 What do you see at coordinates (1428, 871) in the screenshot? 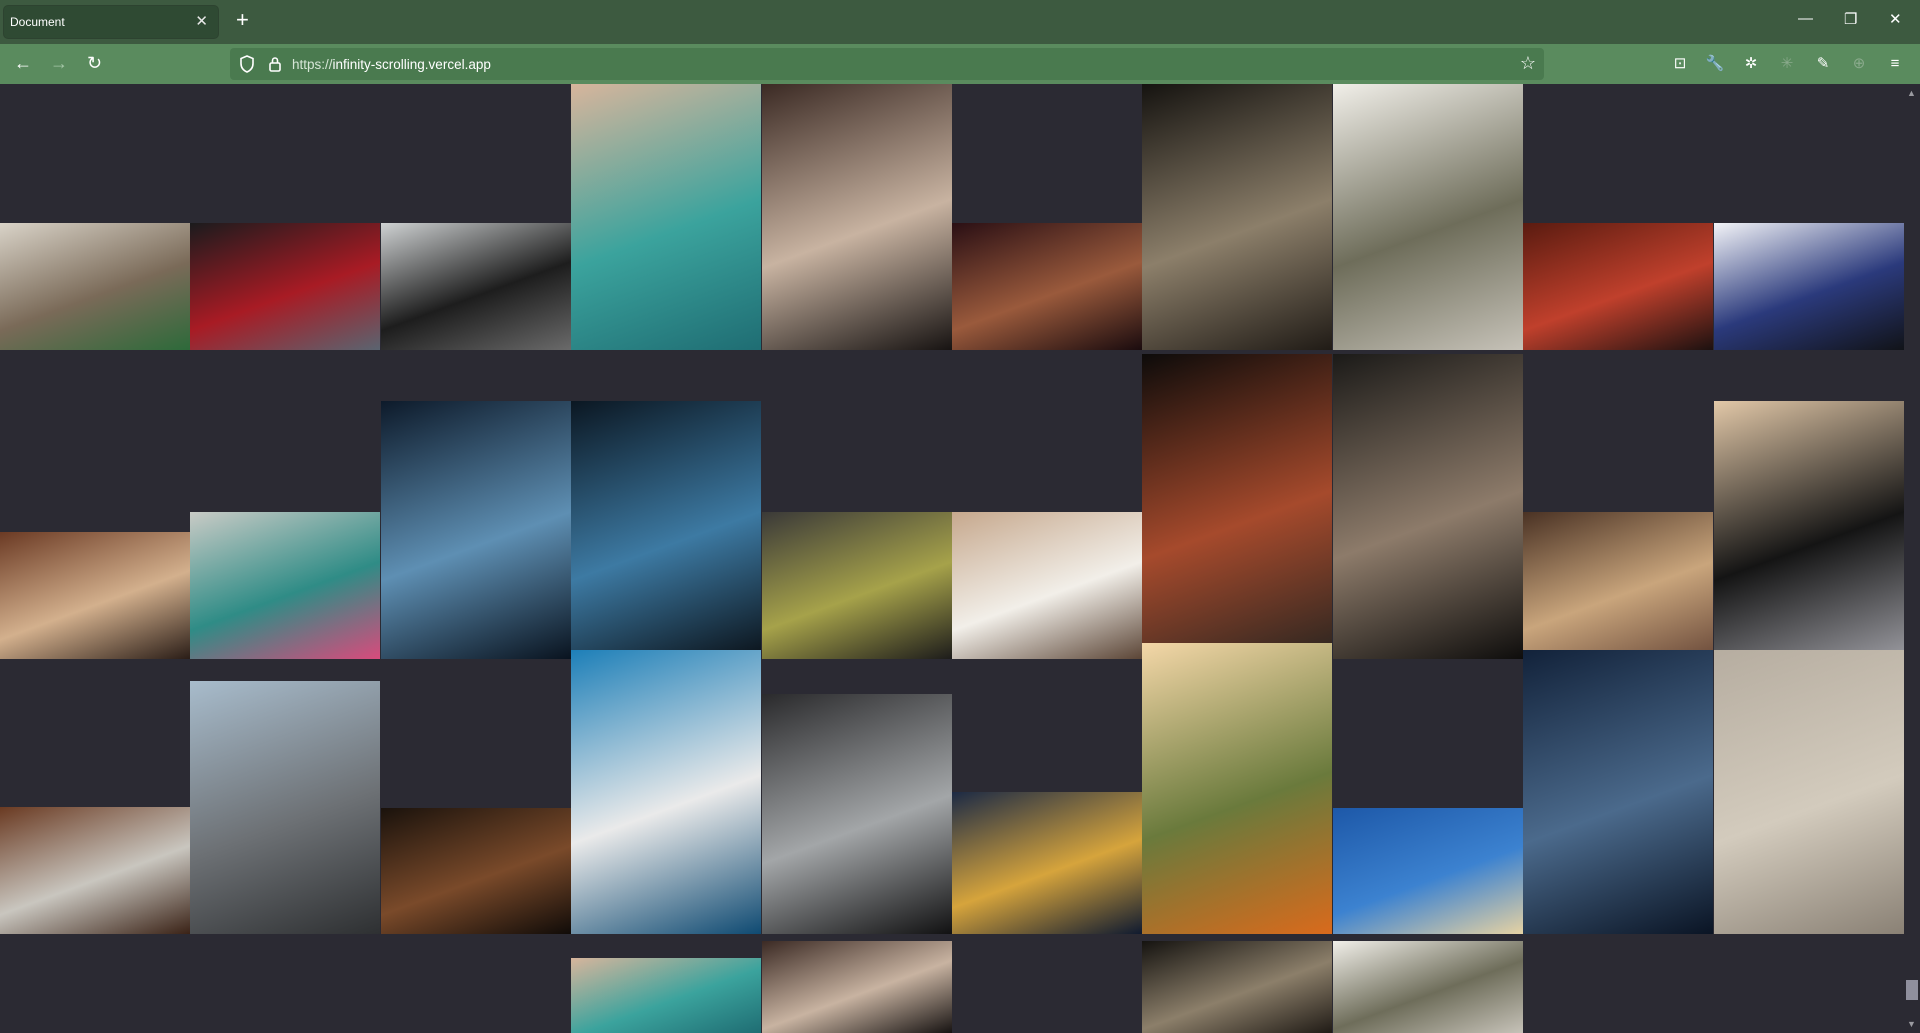
I see `photo-blue-sky-dune` at bounding box center [1428, 871].